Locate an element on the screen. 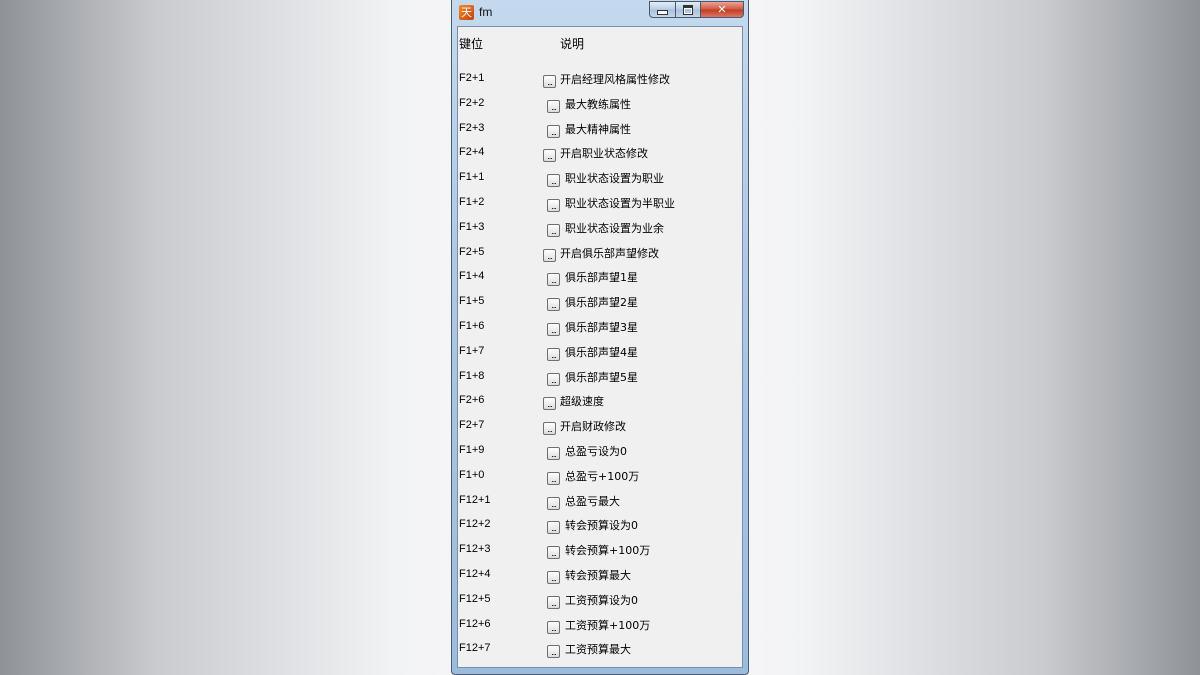 The height and width of the screenshot is (675, 1200). hotkey-row: F1+1... 职业状态设置为职业 is located at coordinates (600, 178).